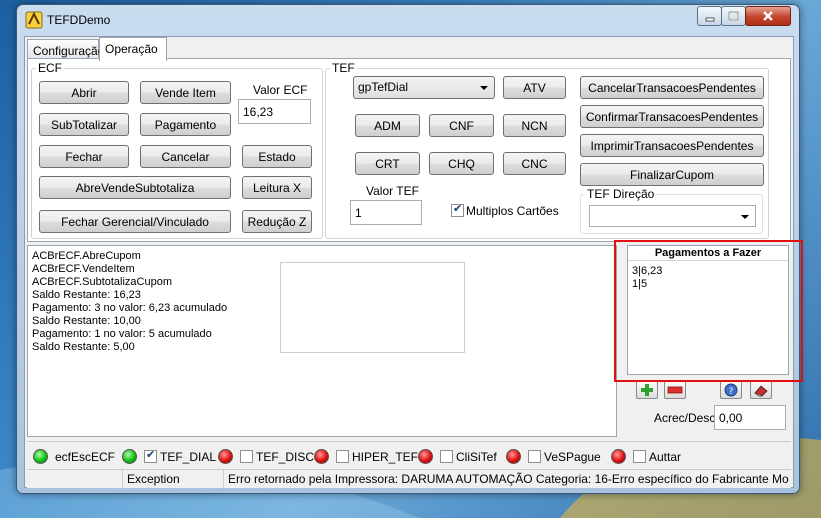  Describe the element at coordinates (387, 163) in the screenshot. I see `crt-button: CRT` at that location.